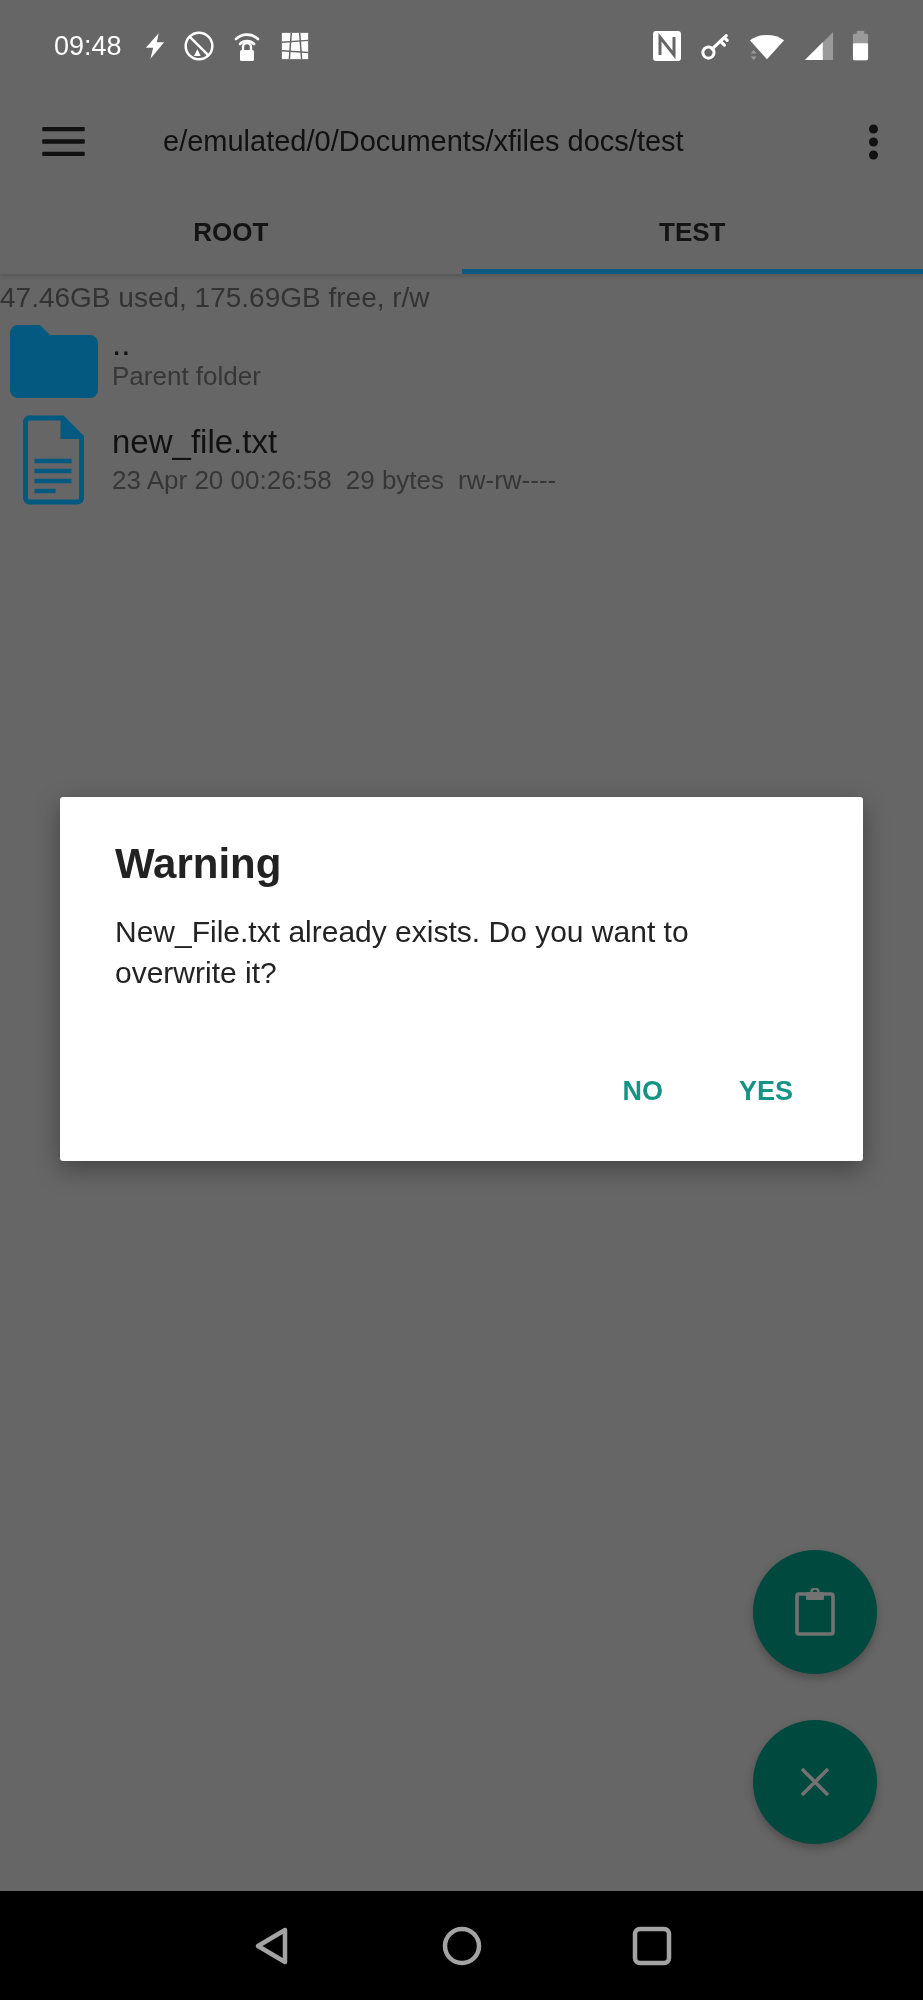 This screenshot has width=923, height=2000. Describe the element at coordinates (63, 141) in the screenshot. I see `menu-icon` at that location.